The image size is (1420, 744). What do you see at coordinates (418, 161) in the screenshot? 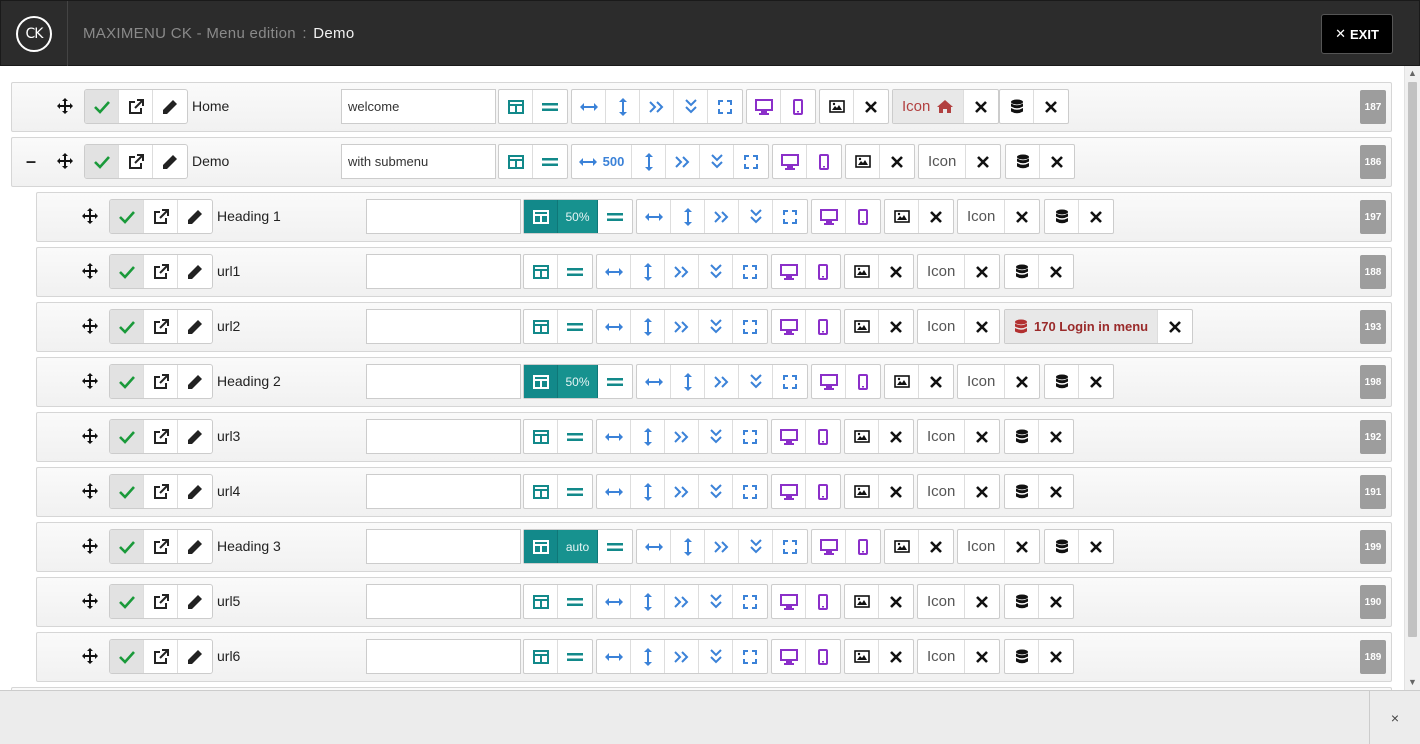
I see `css-class-input: with submenu` at bounding box center [418, 161].